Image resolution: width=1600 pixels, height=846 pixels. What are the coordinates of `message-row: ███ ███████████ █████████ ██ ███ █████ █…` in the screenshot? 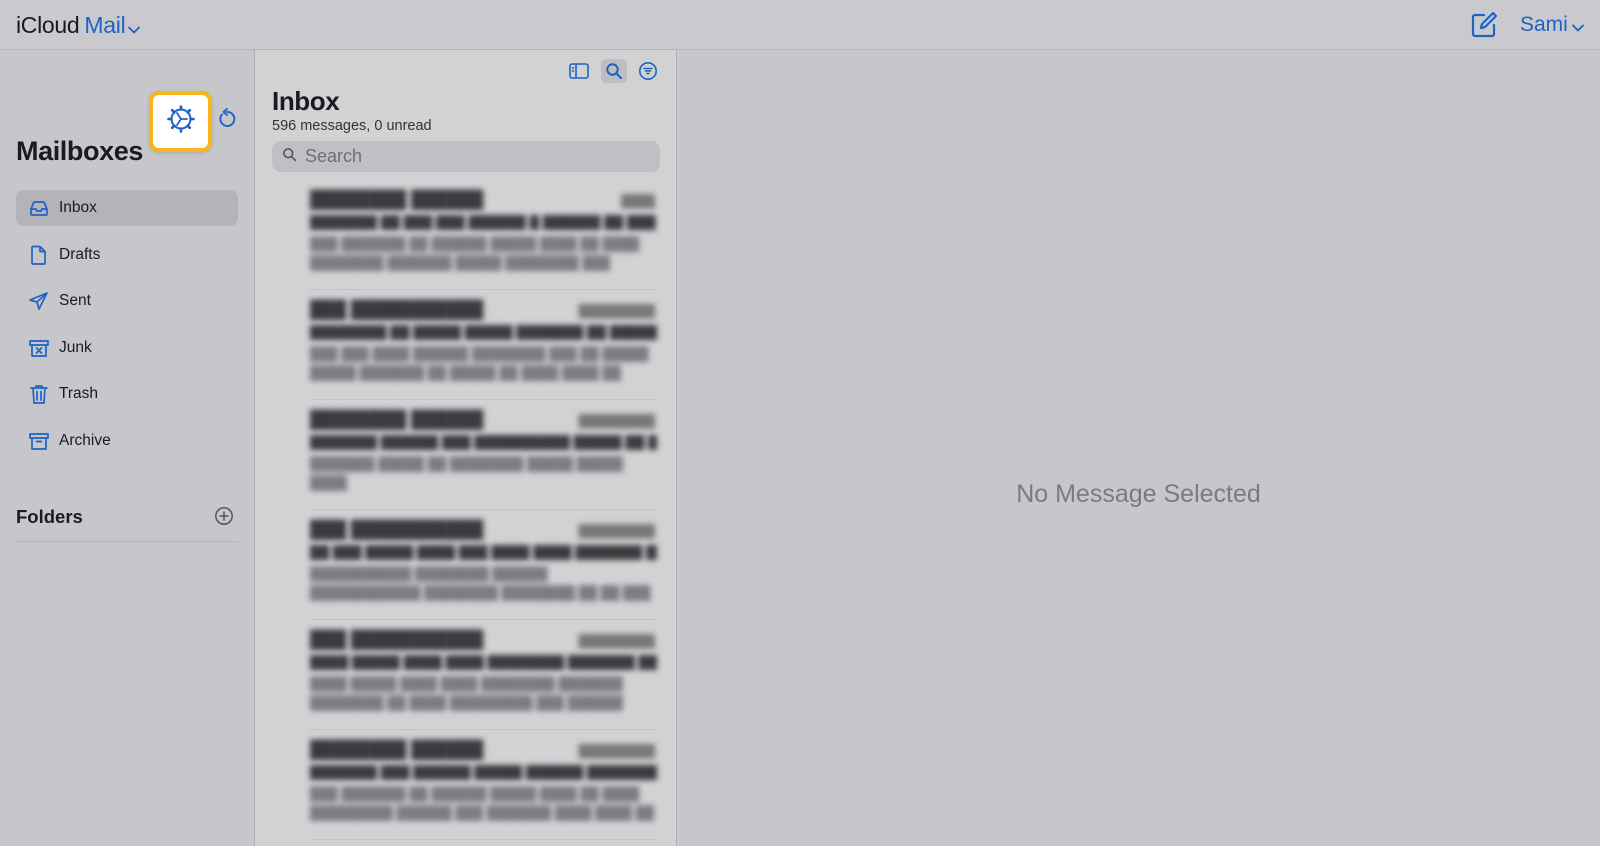 It's located at (466, 565).